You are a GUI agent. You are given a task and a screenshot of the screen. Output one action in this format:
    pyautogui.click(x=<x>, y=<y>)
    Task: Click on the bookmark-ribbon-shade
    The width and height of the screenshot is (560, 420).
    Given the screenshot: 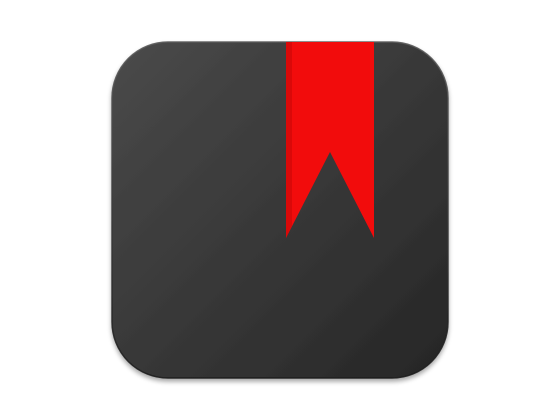 What is the action you would take?
    pyautogui.click(x=289, y=140)
    